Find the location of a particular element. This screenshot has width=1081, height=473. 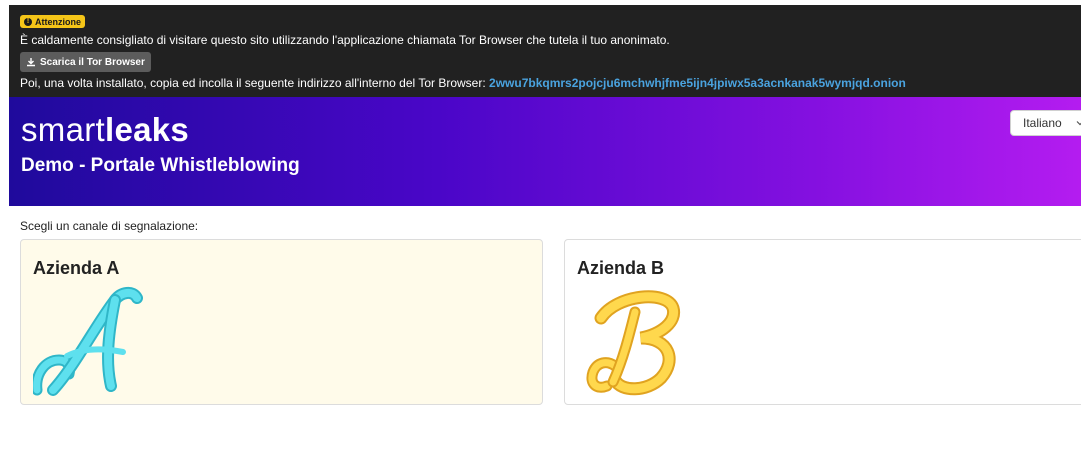

logo-light-text: smart is located at coordinates (63, 129).